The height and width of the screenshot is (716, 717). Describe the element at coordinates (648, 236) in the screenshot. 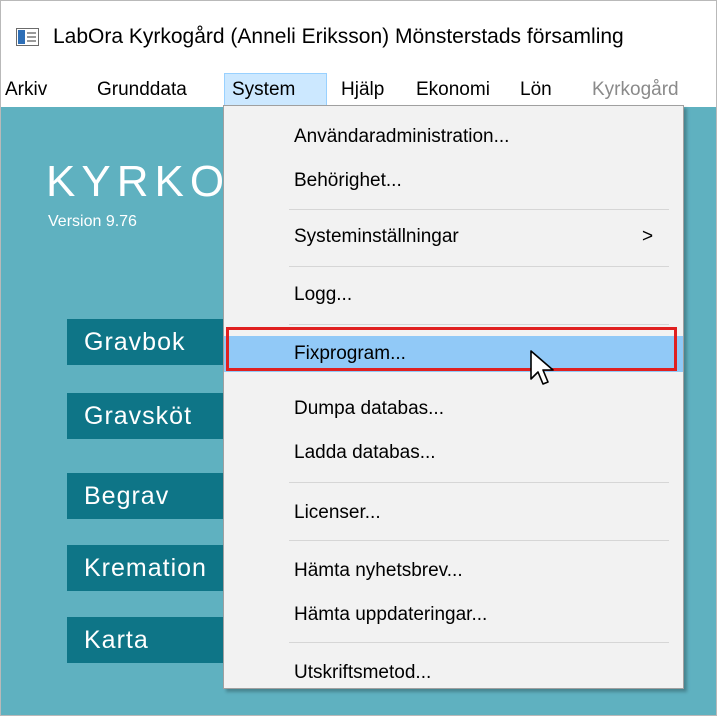

I see `submenu-chevron-icon: >` at that location.